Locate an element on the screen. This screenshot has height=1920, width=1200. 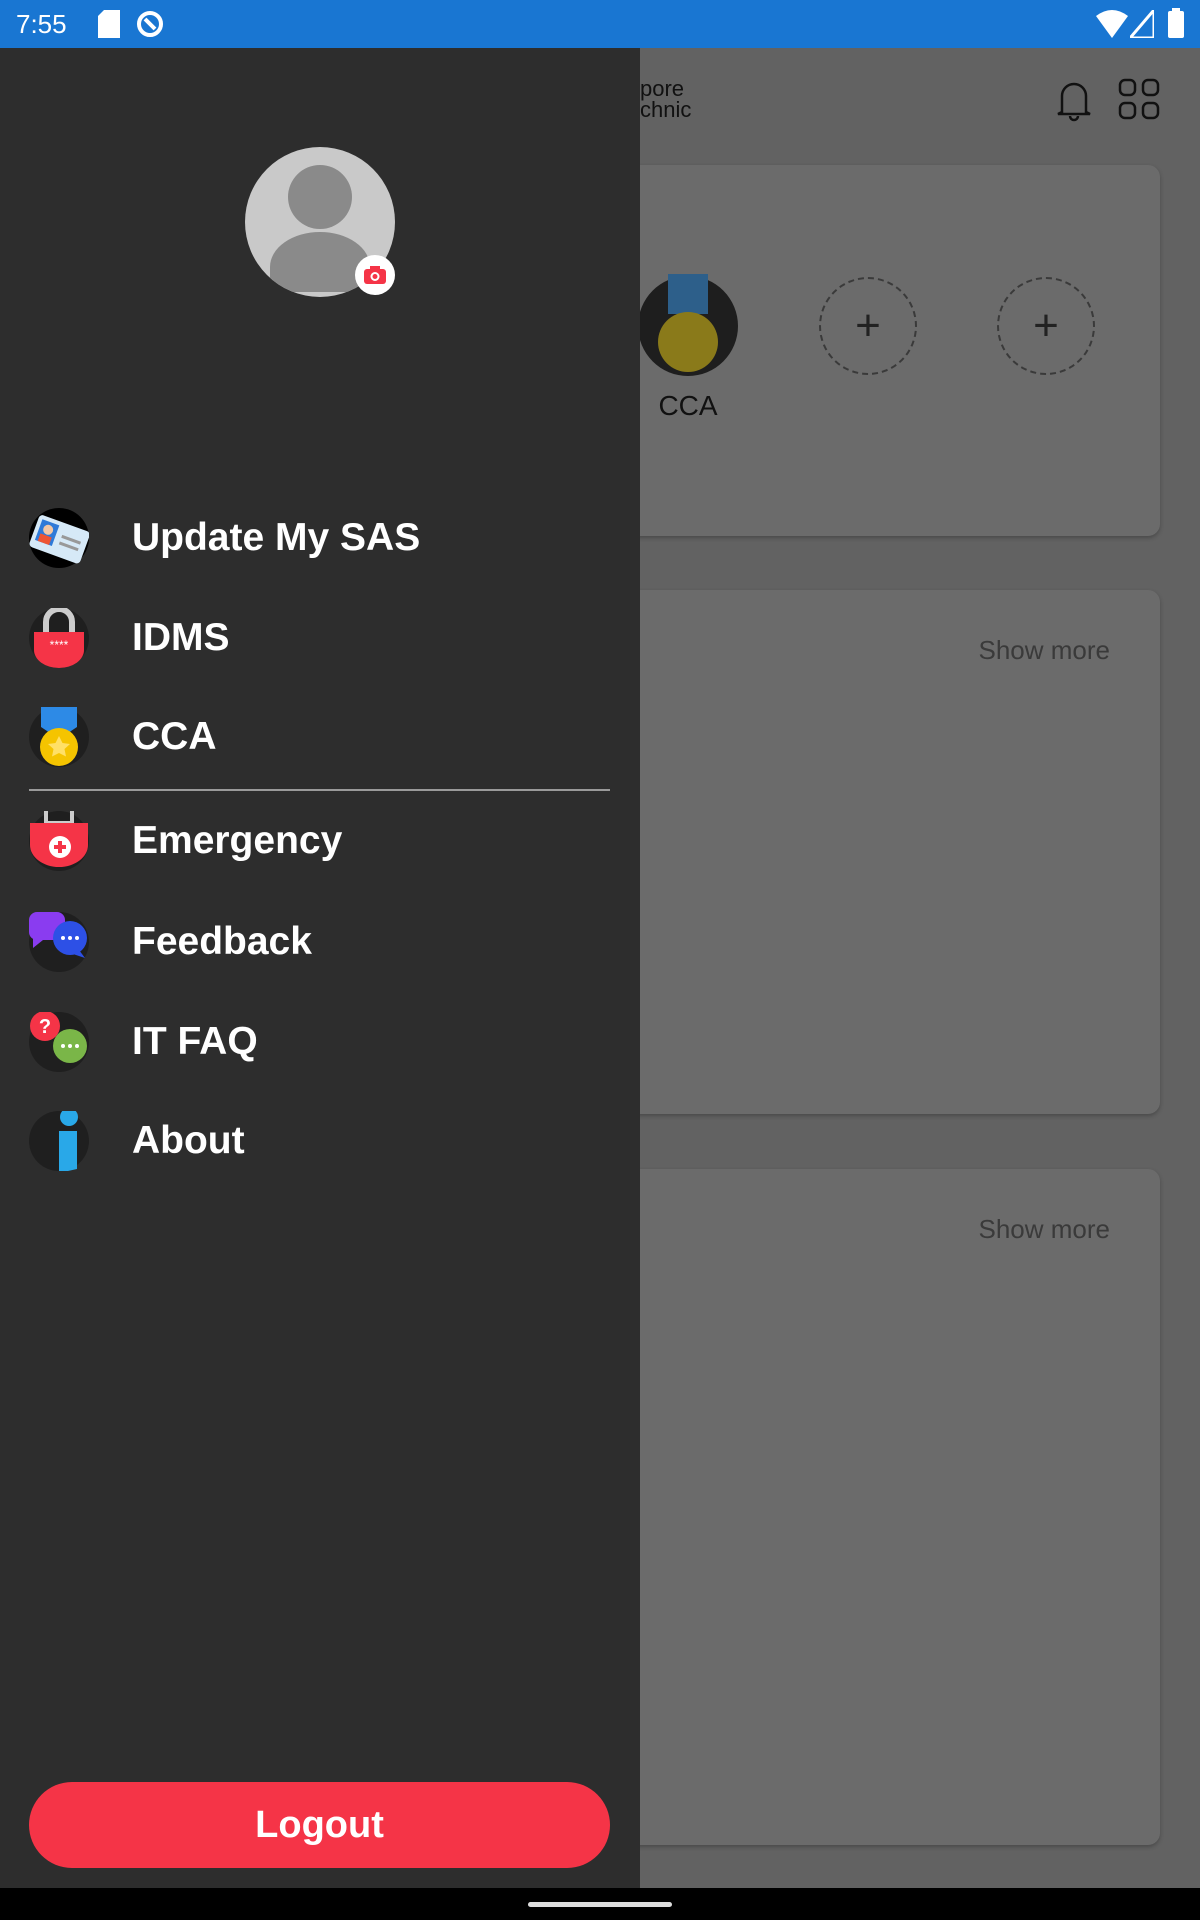
drawer-item-it-faq: ? IT FAQ is located at coordinates (320, 1042).